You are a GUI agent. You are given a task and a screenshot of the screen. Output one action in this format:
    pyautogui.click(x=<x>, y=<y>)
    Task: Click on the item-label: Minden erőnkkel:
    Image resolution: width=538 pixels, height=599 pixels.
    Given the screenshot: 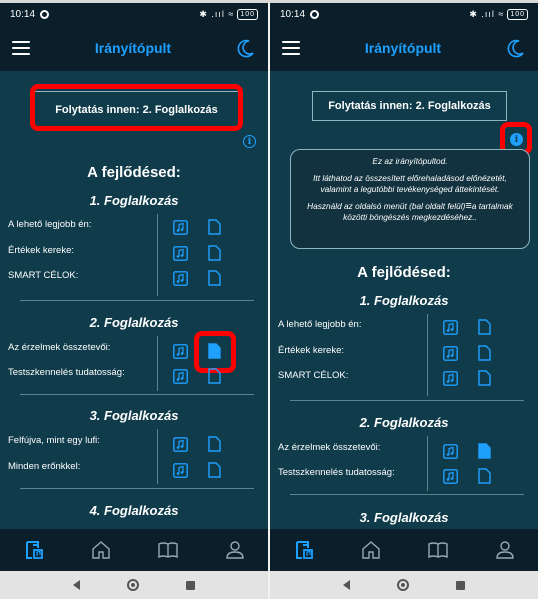 What is the action you would take?
    pyautogui.click(x=44, y=466)
    